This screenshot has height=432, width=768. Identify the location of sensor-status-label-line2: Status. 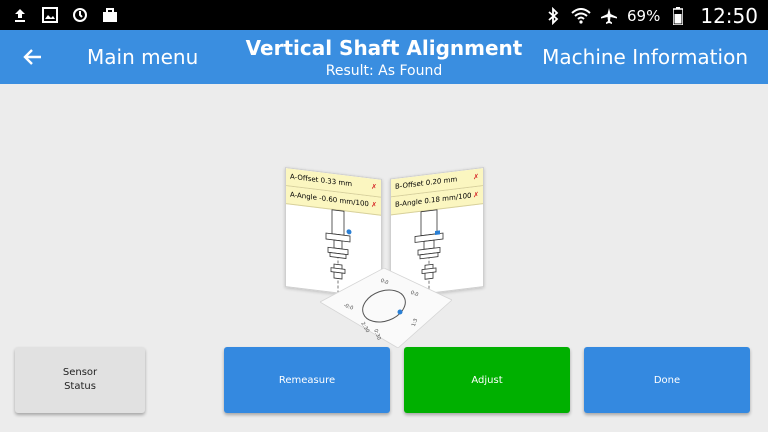
(80, 386).